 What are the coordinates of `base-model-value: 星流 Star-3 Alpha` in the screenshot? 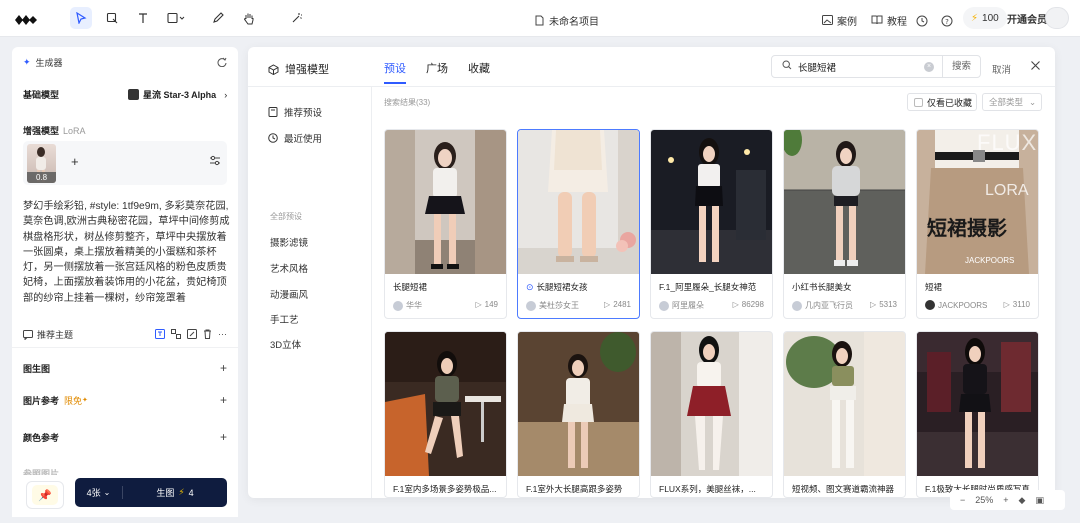 It's located at (180, 95).